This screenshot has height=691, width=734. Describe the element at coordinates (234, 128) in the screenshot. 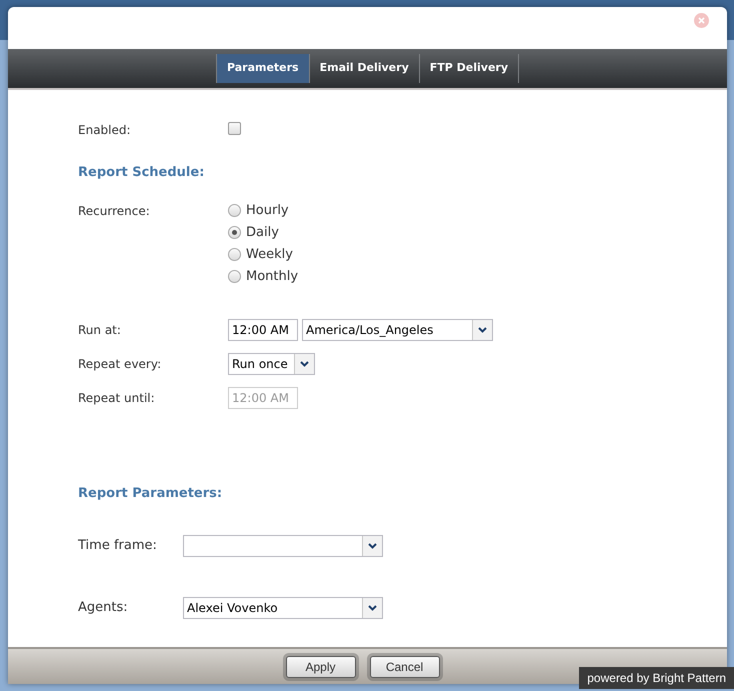

I see `checkbox` at that location.